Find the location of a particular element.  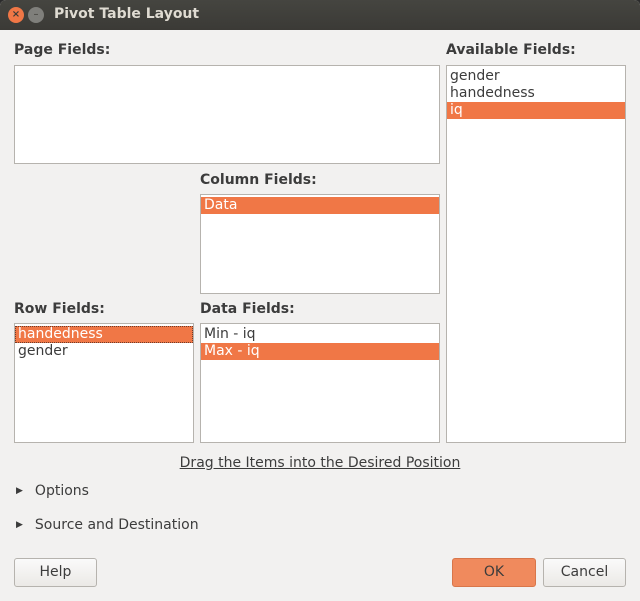

ok-button: OK is located at coordinates (494, 572).